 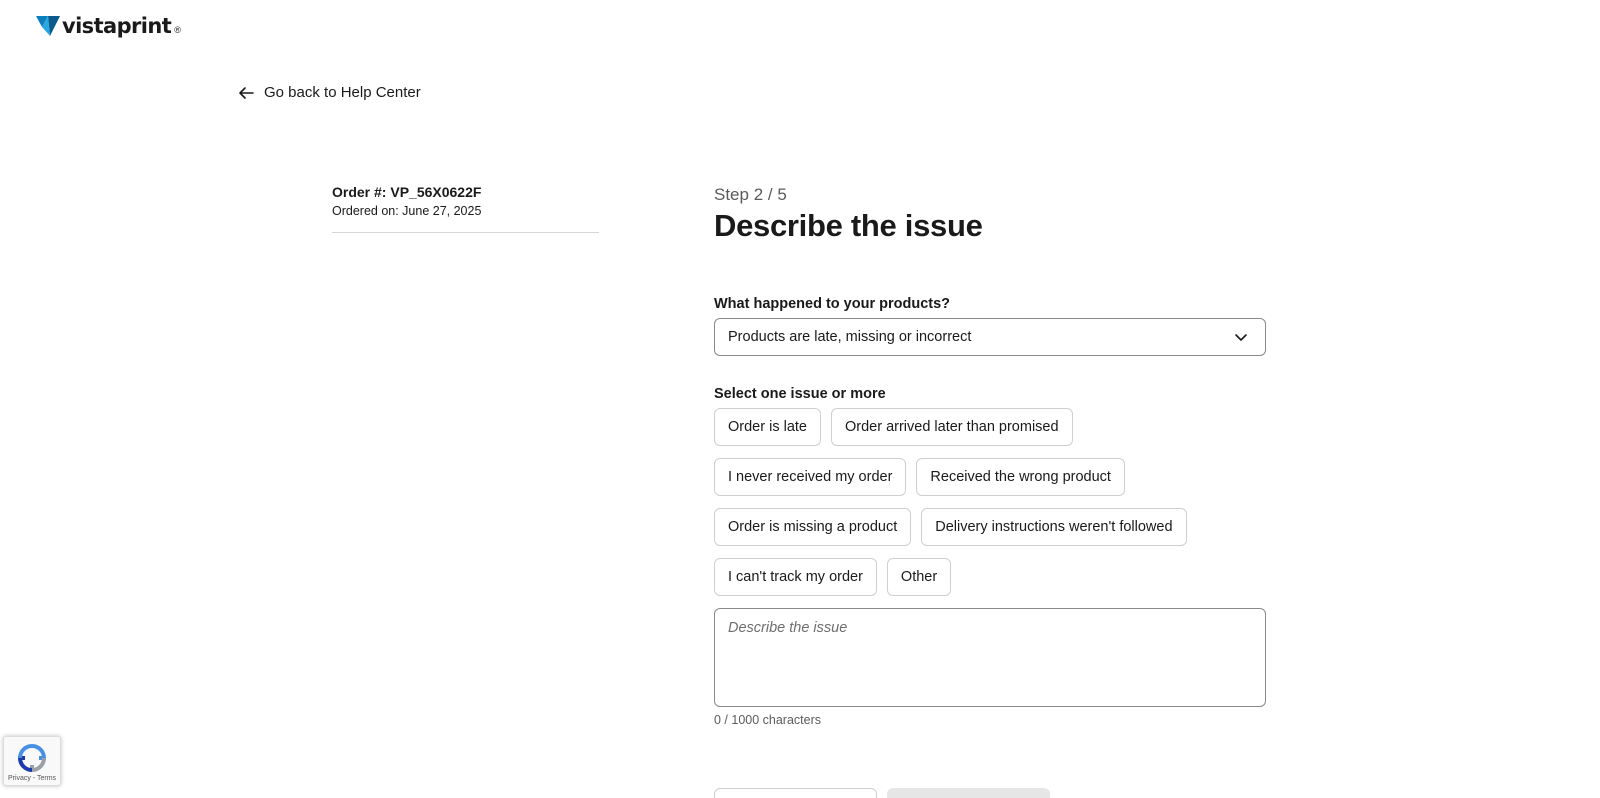 I want to click on products-question-label: What happened to your products?, so click(x=832, y=304).